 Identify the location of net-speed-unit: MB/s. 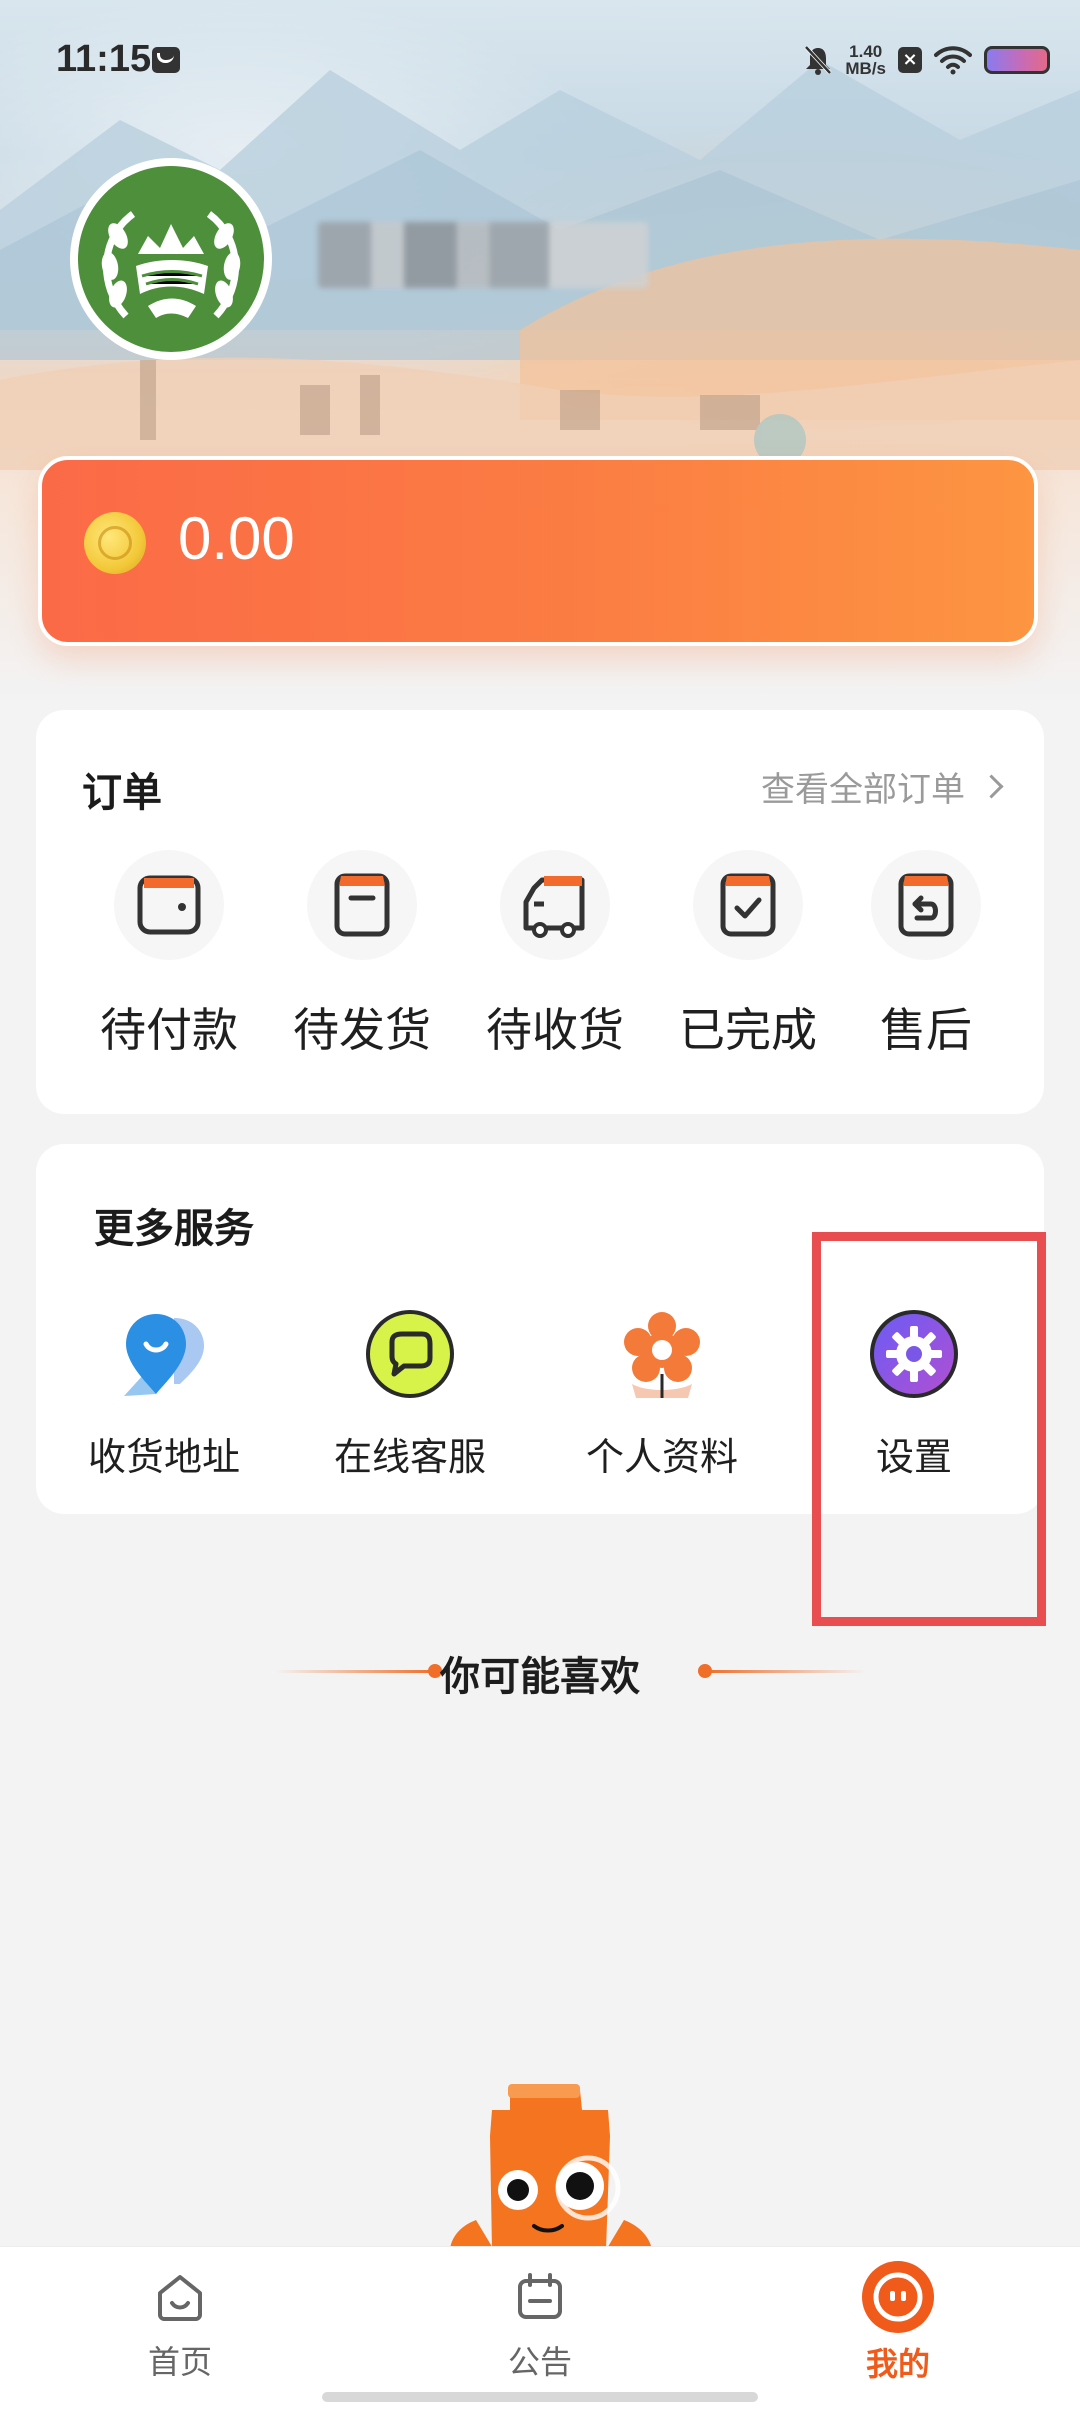
(865, 68).